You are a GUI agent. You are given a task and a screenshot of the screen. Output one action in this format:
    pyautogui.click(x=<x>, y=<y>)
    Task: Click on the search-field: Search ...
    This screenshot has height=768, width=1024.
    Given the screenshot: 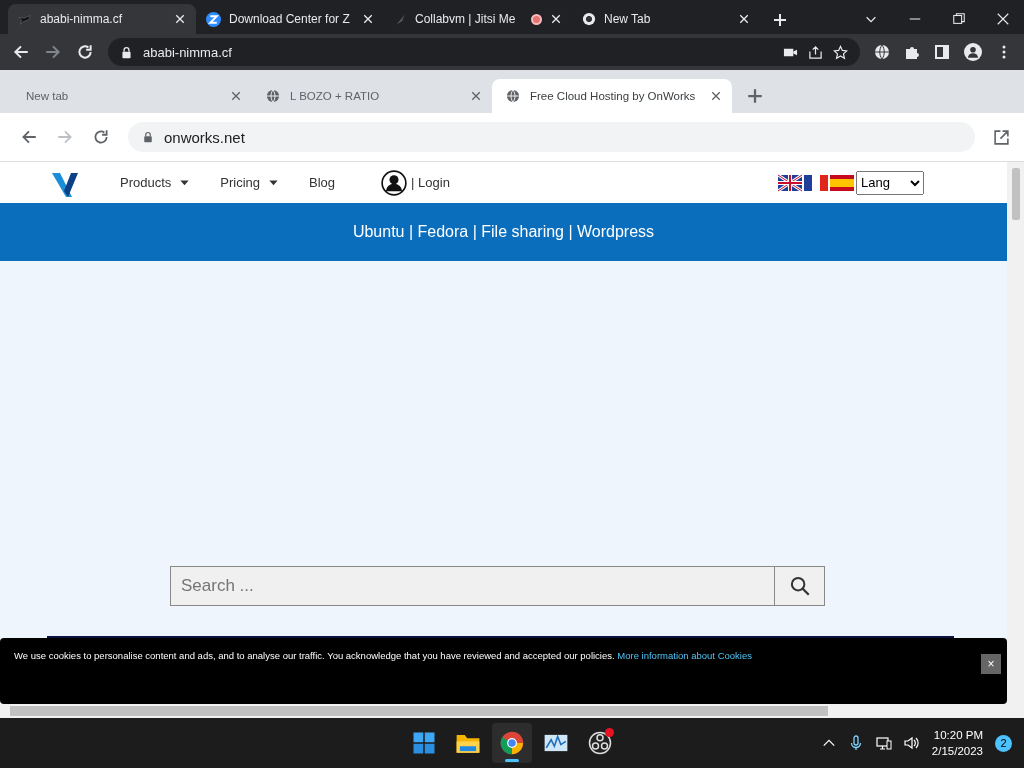 What is the action you would take?
    pyautogui.click(x=472, y=586)
    